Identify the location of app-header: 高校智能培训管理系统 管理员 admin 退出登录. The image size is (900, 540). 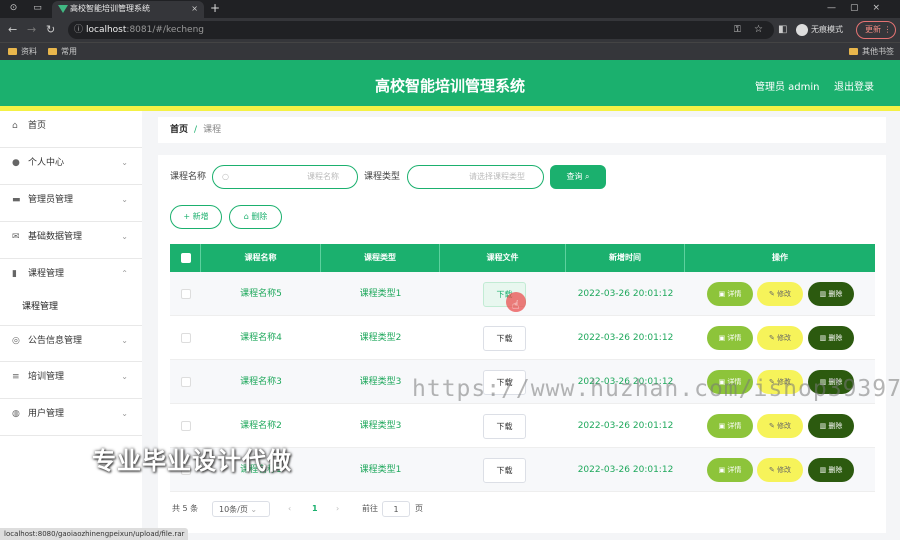
(450, 85).